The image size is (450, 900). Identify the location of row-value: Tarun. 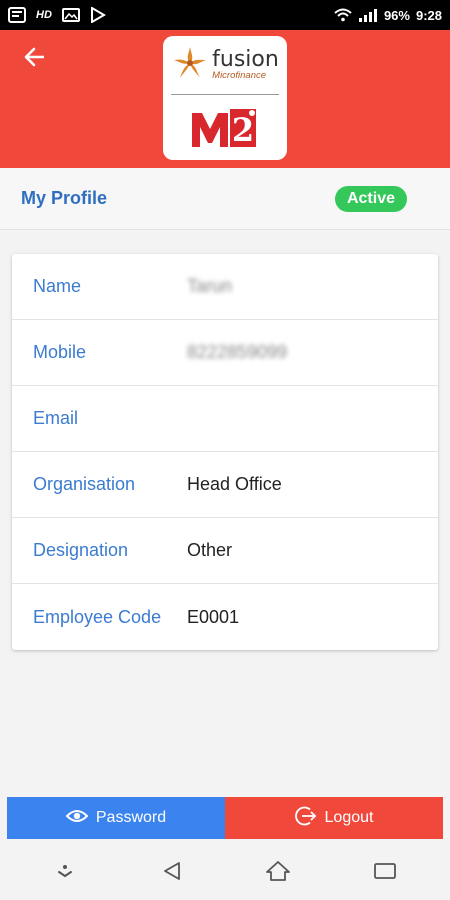
(210, 286).